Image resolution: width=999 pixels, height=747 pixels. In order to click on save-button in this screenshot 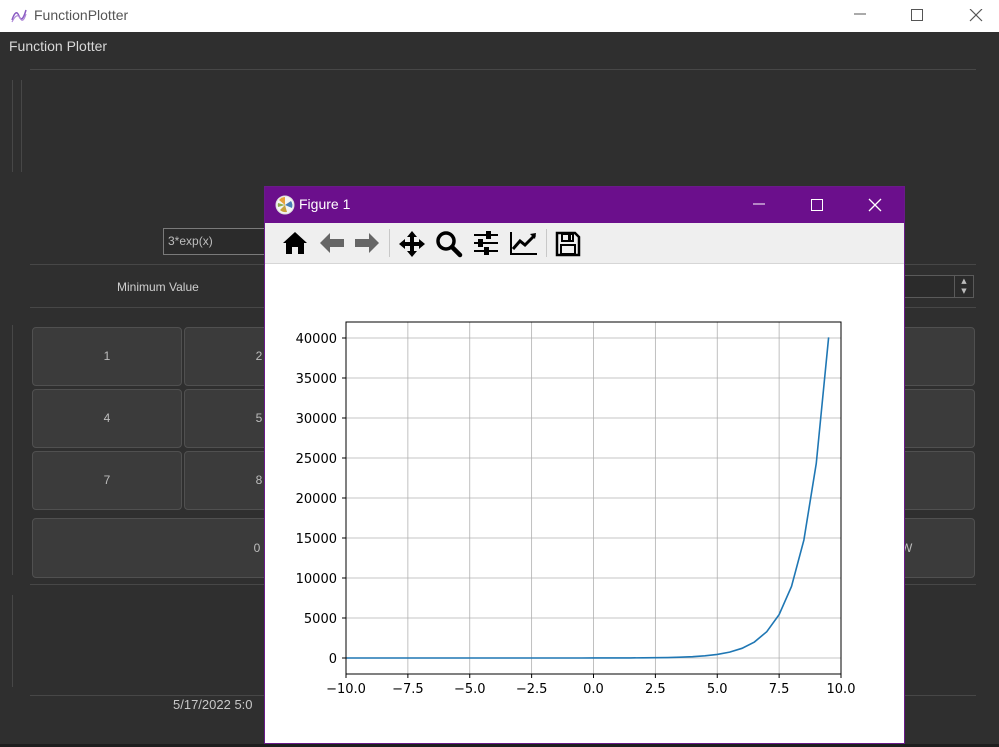, I will do `click(568, 243)`.